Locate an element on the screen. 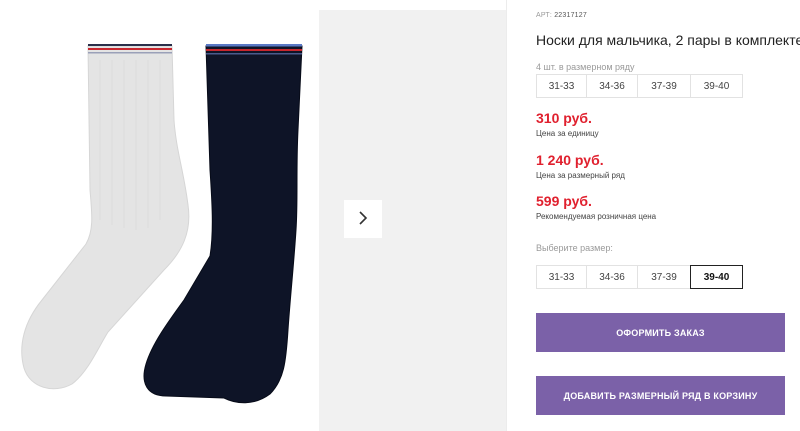 This screenshot has width=800, height=431. chevron-right-icon is located at coordinates (363, 219).